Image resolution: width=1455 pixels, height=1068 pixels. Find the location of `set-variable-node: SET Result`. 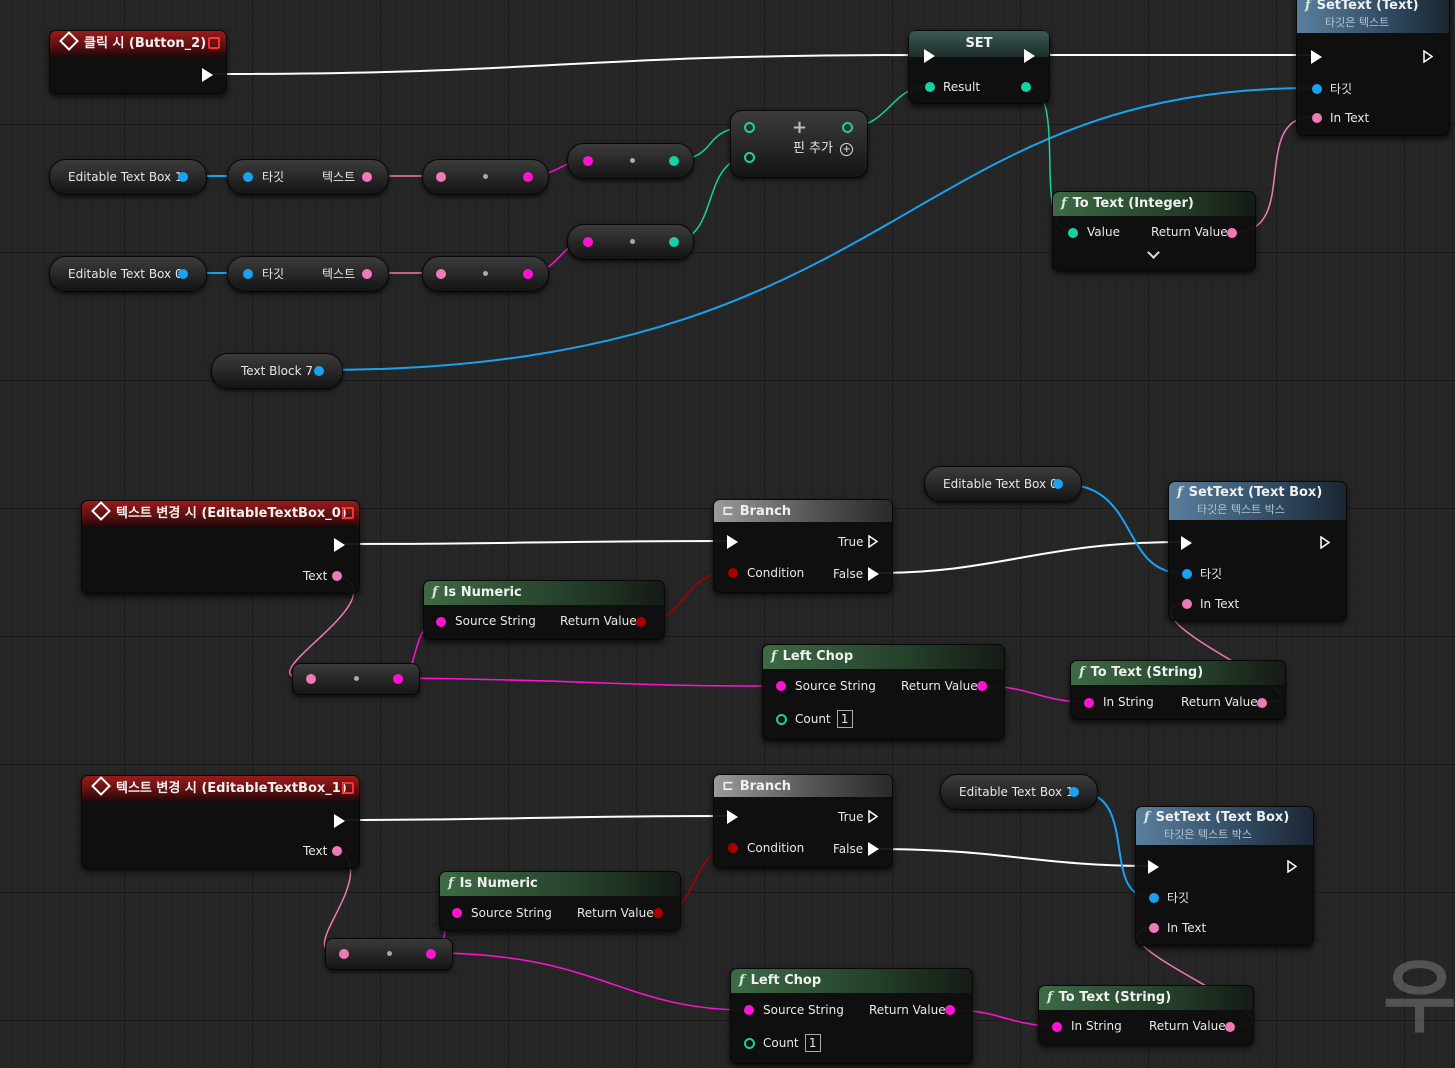

set-variable-node: SET Result is located at coordinates (979, 67).